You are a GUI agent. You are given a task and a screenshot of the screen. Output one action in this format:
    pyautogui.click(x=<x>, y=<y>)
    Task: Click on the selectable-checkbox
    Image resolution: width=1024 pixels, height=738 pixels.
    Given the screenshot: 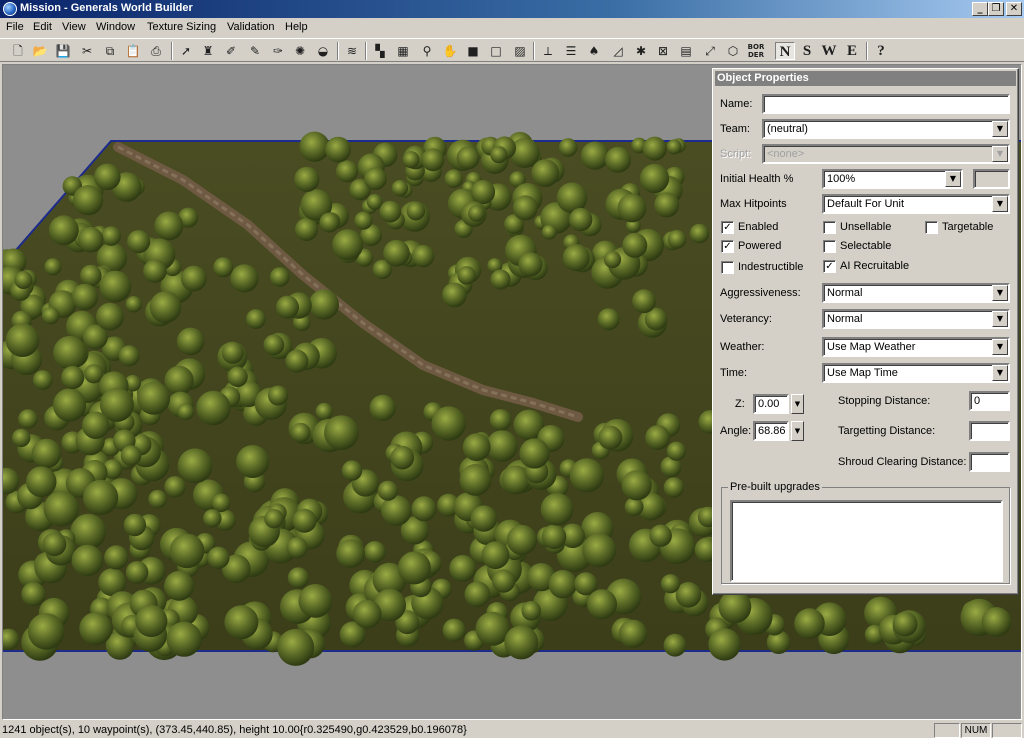 What is the action you would take?
    pyautogui.click(x=829, y=246)
    